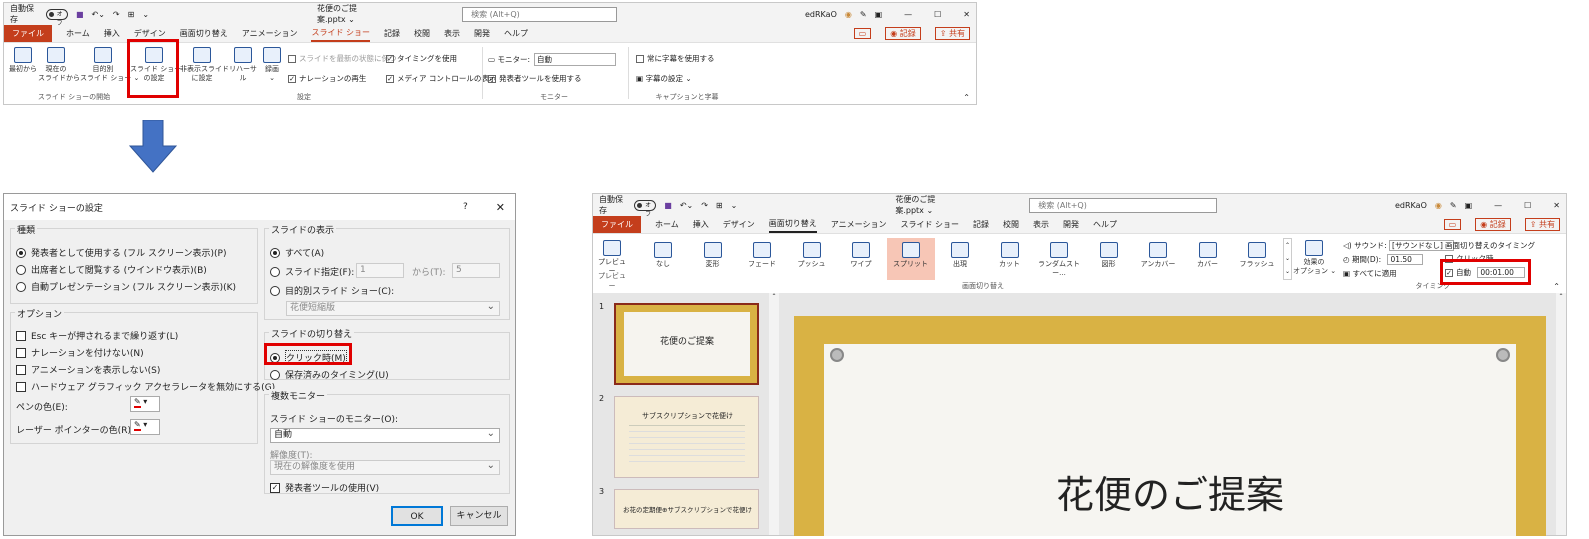 The width and height of the screenshot is (1589, 539). I want to click on tab-design: デザイン, so click(739, 224).